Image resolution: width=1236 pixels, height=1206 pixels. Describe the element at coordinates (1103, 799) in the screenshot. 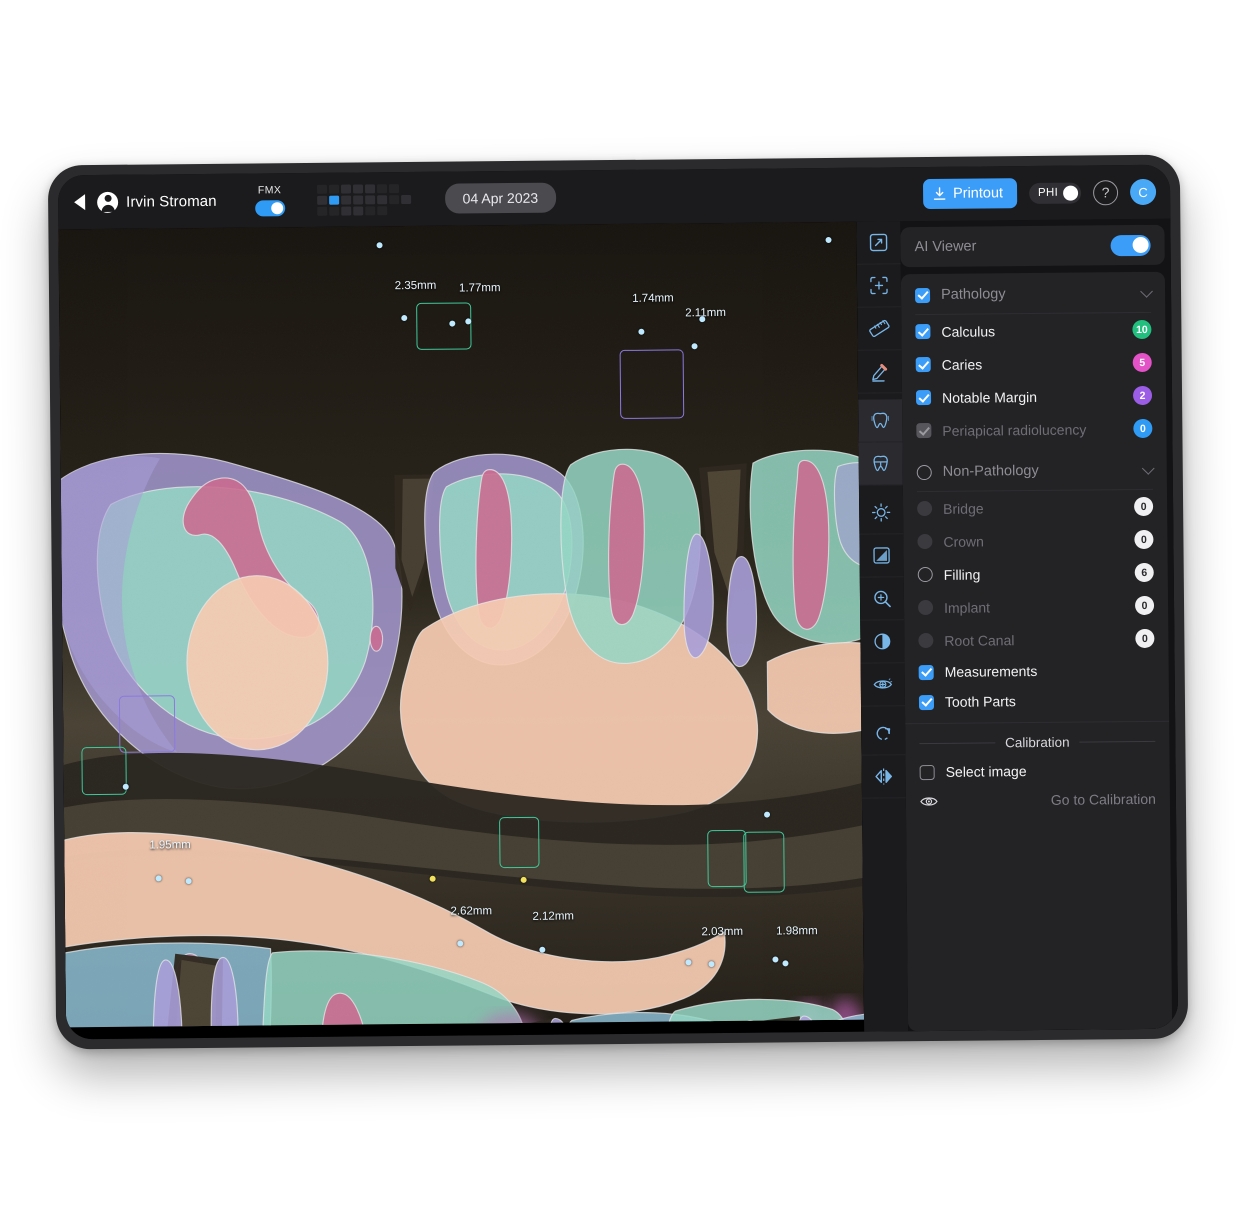

I see `go-to-calibration-link: Go to Calibration` at that location.